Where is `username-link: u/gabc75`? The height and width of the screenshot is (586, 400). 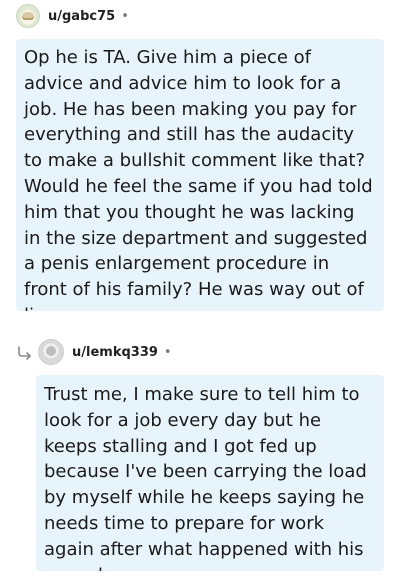
username-link: u/gabc75 is located at coordinates (81, 16).